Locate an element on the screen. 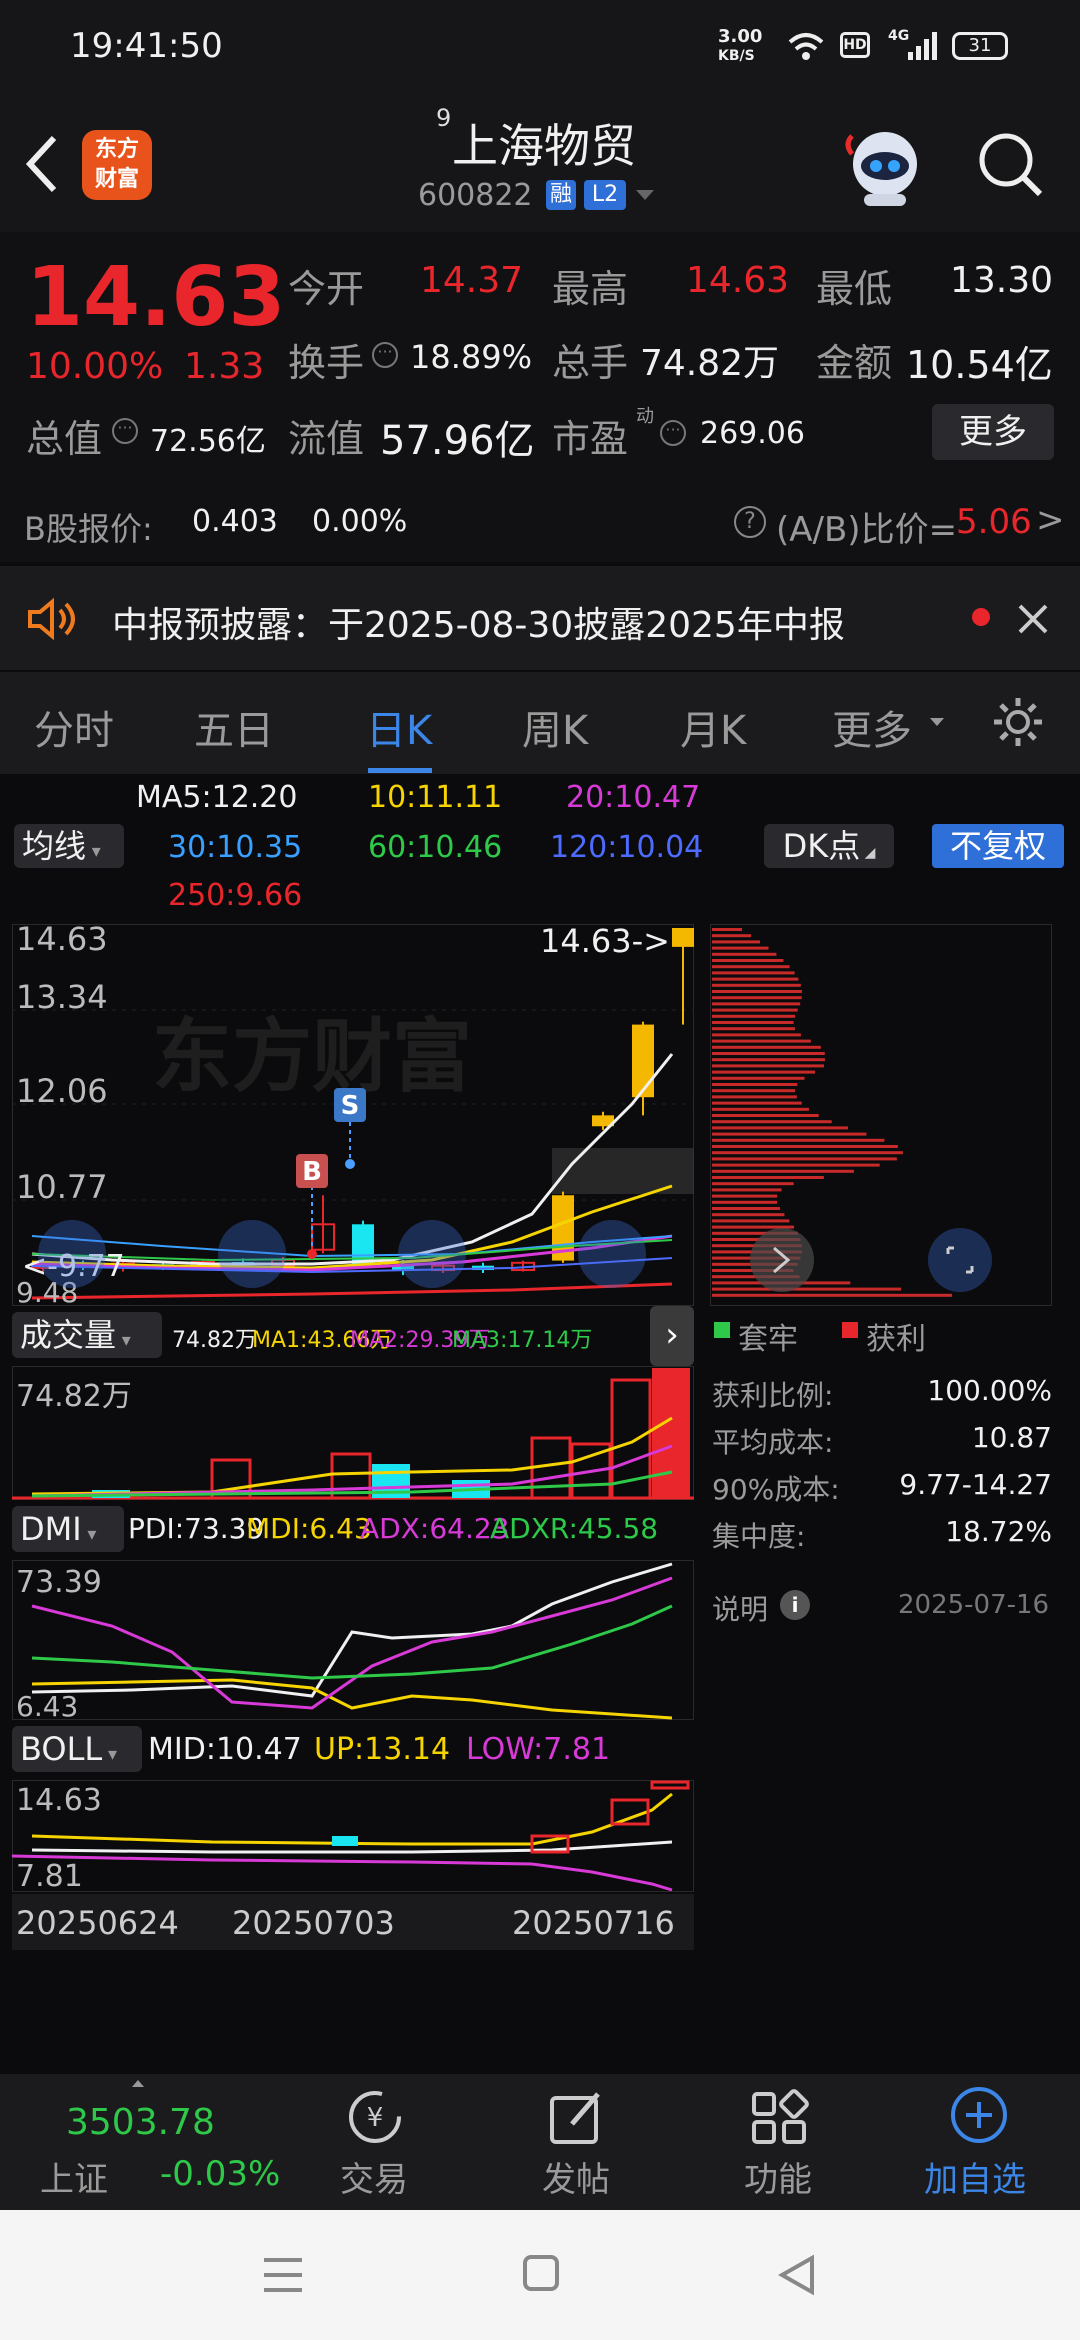 The image size is (1080, 2340). b-share-price: 0.403 is located at coordinates (235, 521).